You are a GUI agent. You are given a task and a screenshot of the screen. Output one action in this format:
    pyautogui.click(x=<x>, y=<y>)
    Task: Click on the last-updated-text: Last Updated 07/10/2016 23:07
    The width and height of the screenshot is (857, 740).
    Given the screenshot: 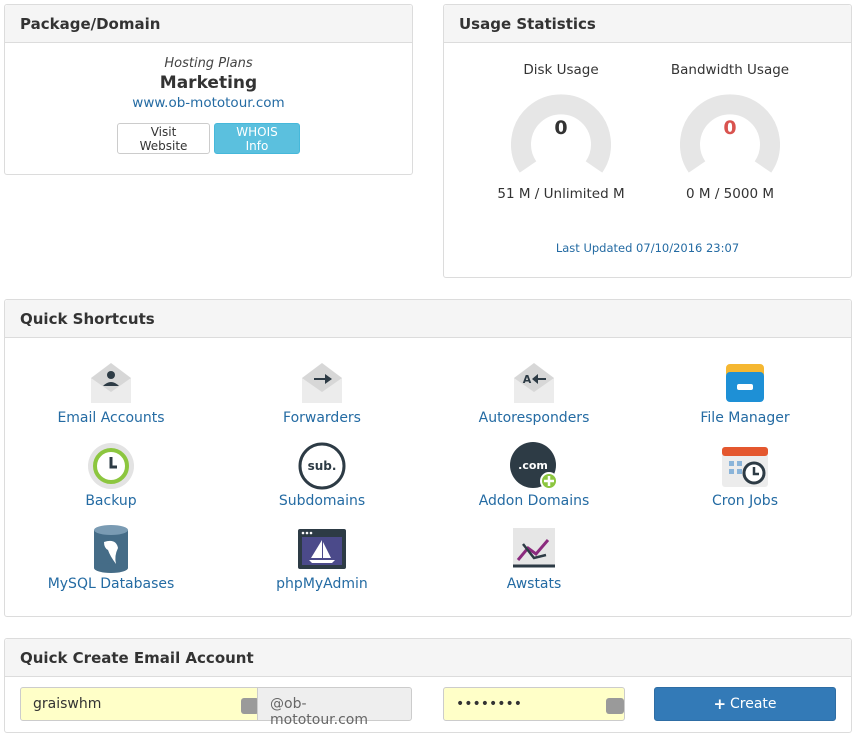 What is the action you would take?
    pyautogui.click(x=647, y=248)
    